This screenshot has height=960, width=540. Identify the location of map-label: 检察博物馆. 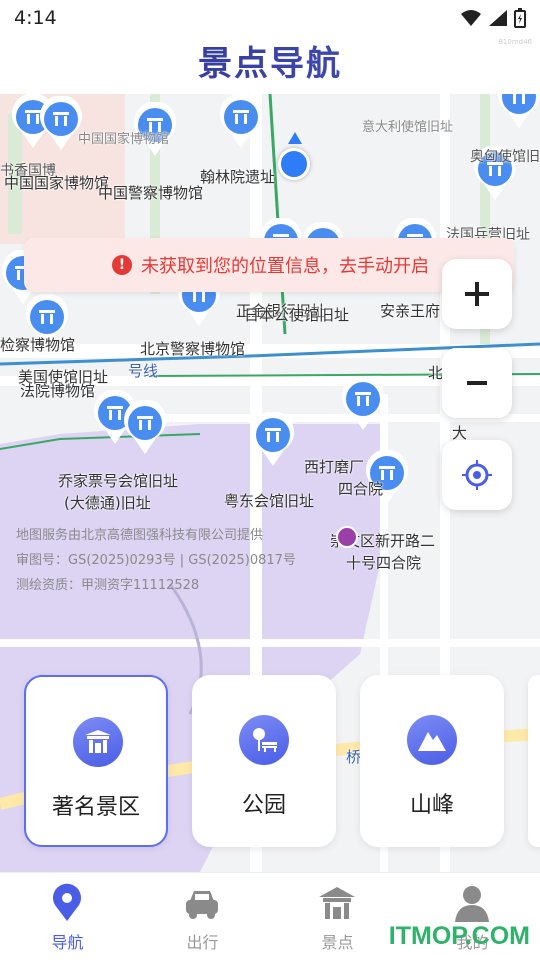
(38, 345).